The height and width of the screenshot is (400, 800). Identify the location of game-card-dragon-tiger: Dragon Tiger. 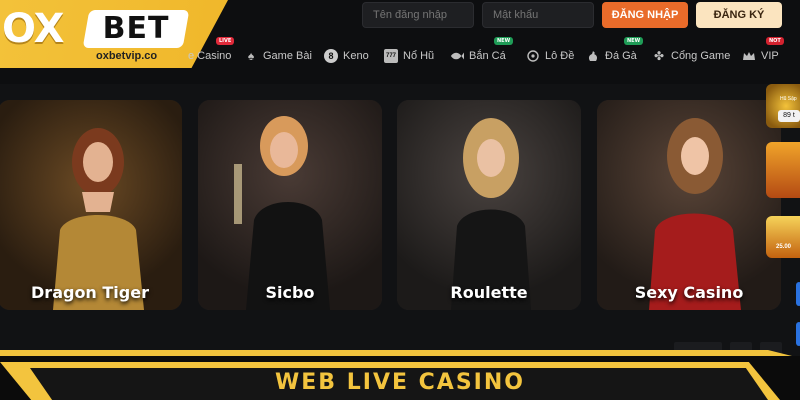
(91, 205).